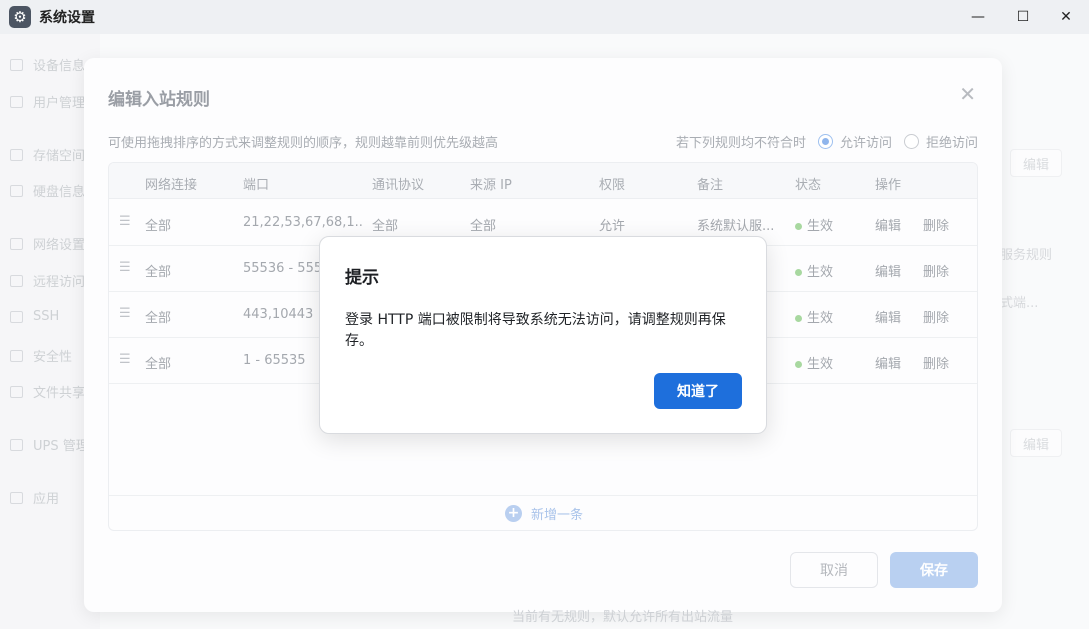 This screenshot has height=629, width=1089. I want to click on column-header: 备注, so click(710, 185).